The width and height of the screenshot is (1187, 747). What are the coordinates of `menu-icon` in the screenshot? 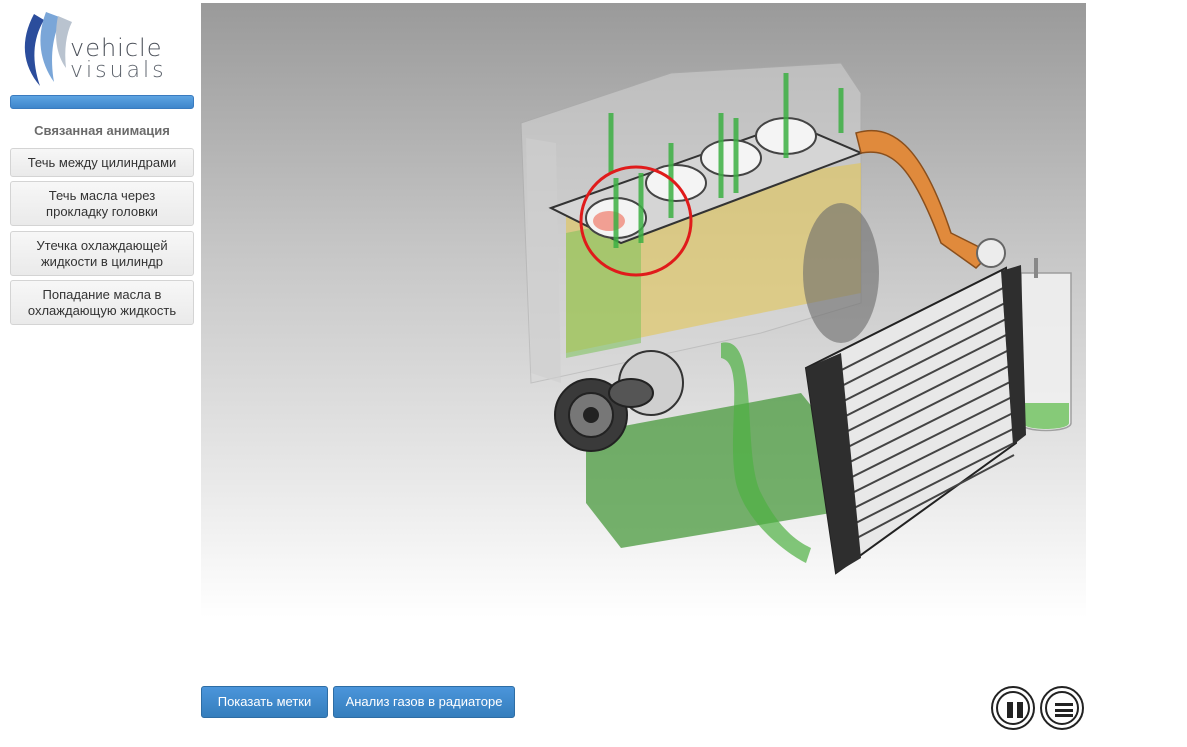 It's located at (1062, 708).